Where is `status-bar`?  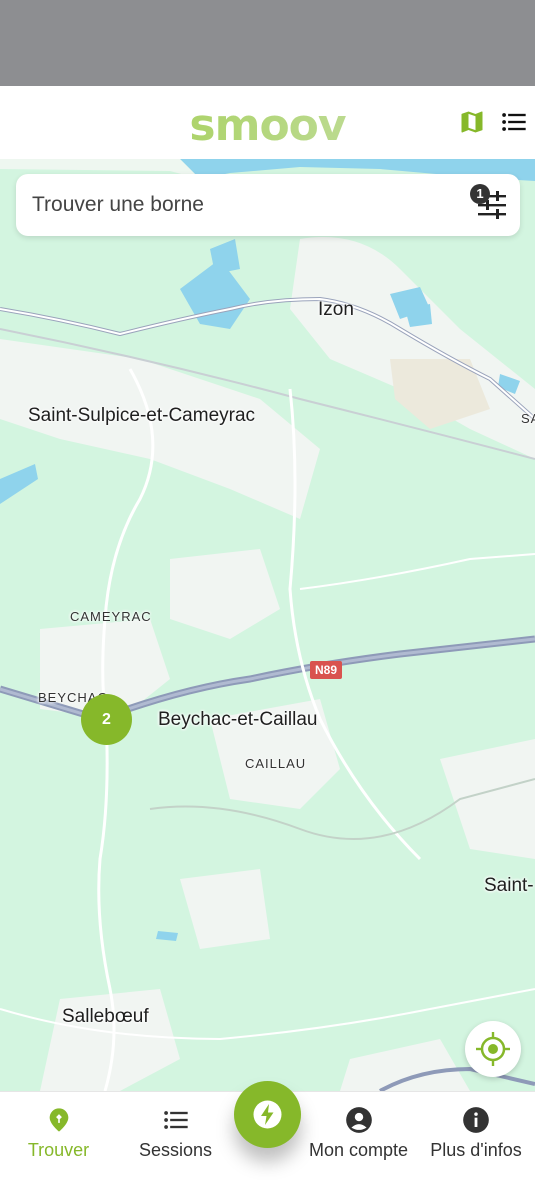
status-bar is located at coordinates (267, 43).